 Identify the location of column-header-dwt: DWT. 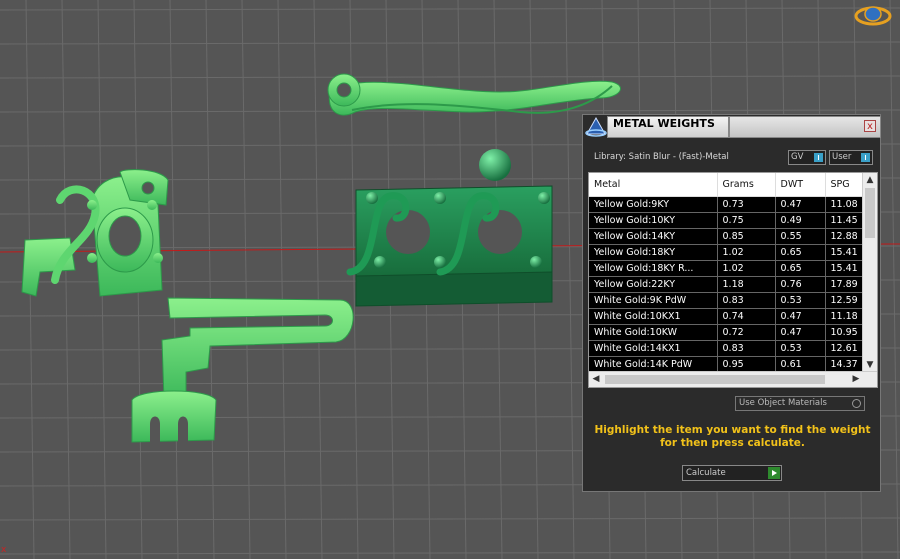
(800, 185).